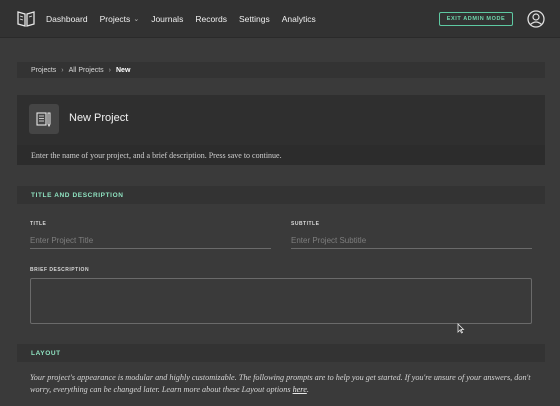  I want to click on user-avatar-icon, so click(536, 19).